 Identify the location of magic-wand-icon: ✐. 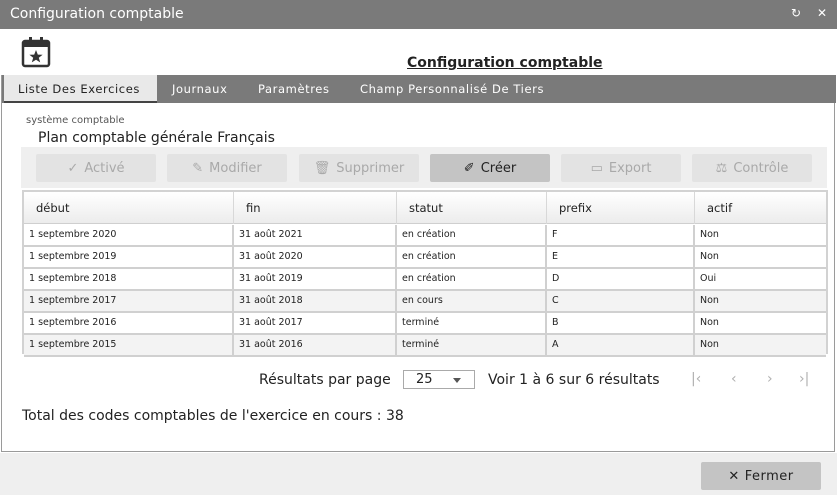
(469, 168).